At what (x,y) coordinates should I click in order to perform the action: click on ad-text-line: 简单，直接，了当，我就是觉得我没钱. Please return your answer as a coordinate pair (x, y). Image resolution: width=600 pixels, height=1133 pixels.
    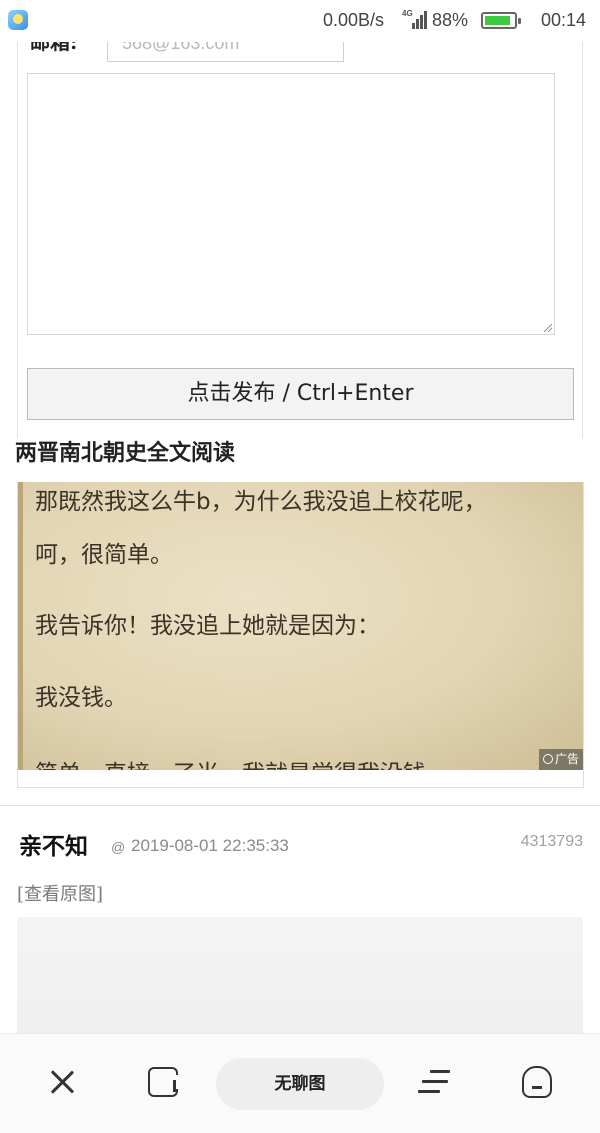
    Looking at the image, I should click on (230, 762).